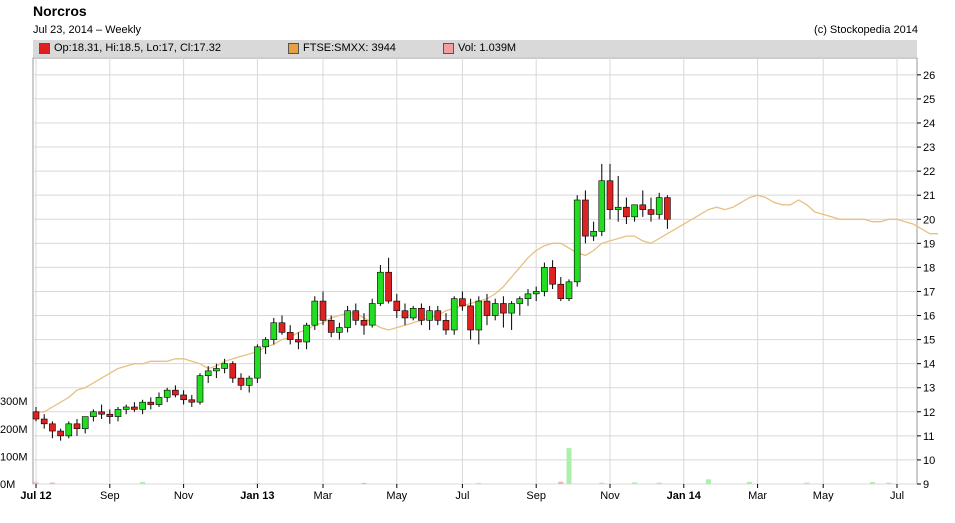 This screenshot has height=523, width=955. Describe the element at coordinates (929, 148) in the screenshot. I see `y-tick-label: 23` at that location.